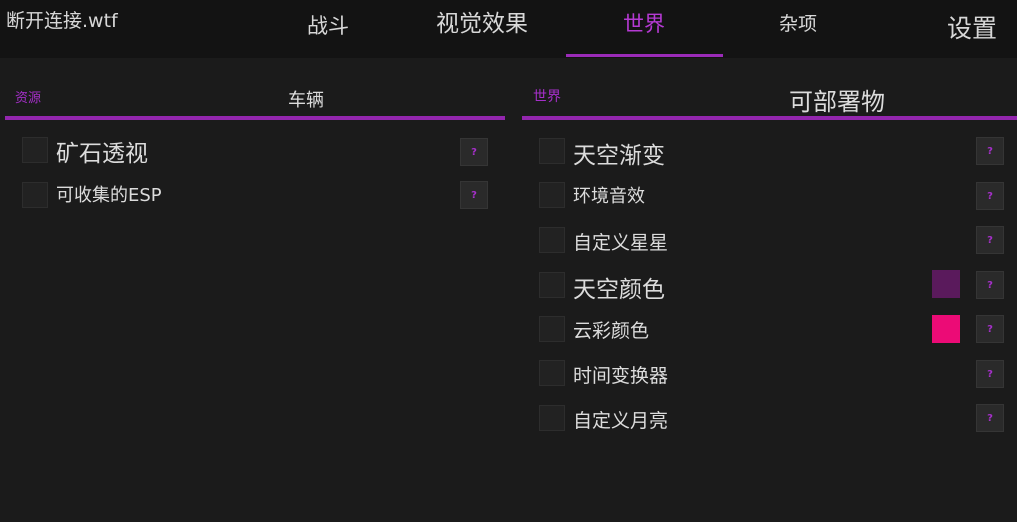 The image size is (1017, 522). Describe the element at coordinates (482, 21) in the screenshot. I see `tab-visuals: 视觉效果` at that location.